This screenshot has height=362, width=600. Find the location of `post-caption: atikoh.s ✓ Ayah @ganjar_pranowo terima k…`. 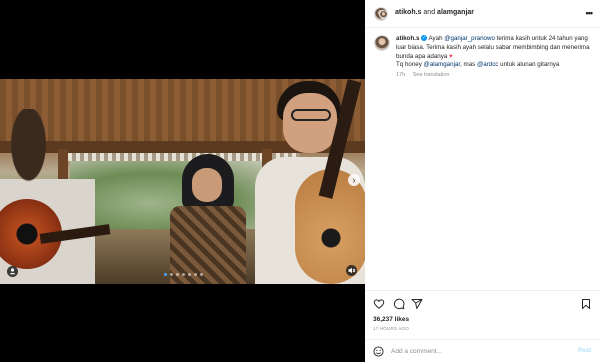

post-caption: atikoh.s ✓ Ayah @ganjar_pranowo terima k… is located at coordinates (495, 52).